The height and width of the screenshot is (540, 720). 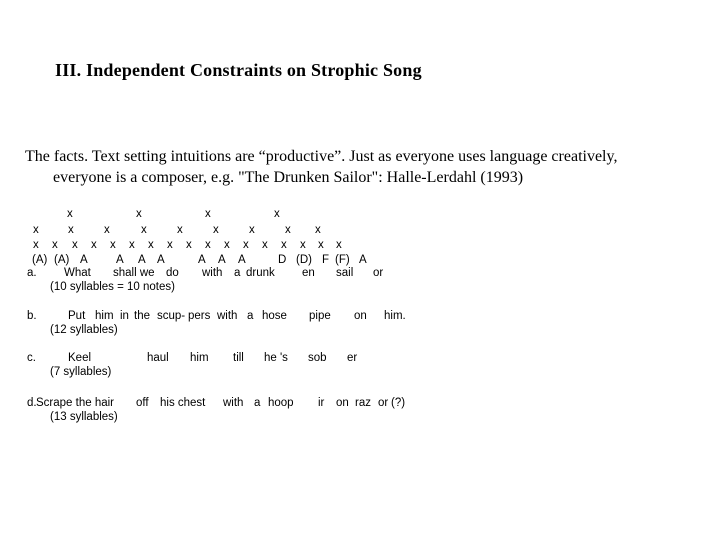 I want to click on lyric-syllable: till, so click(x=238, y=358).